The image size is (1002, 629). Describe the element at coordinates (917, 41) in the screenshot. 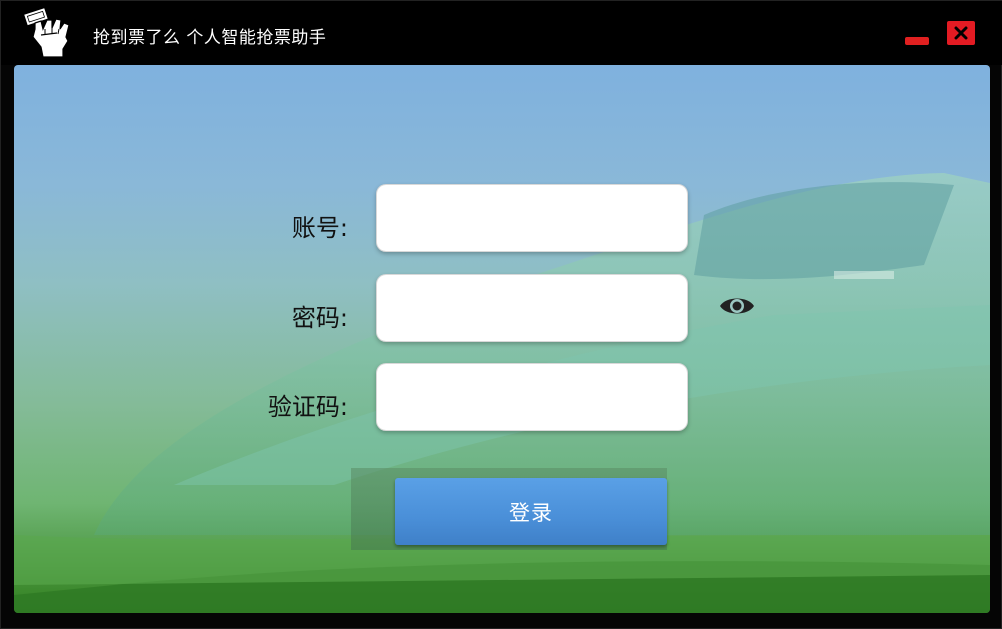

I see `minimize-button` at that location.